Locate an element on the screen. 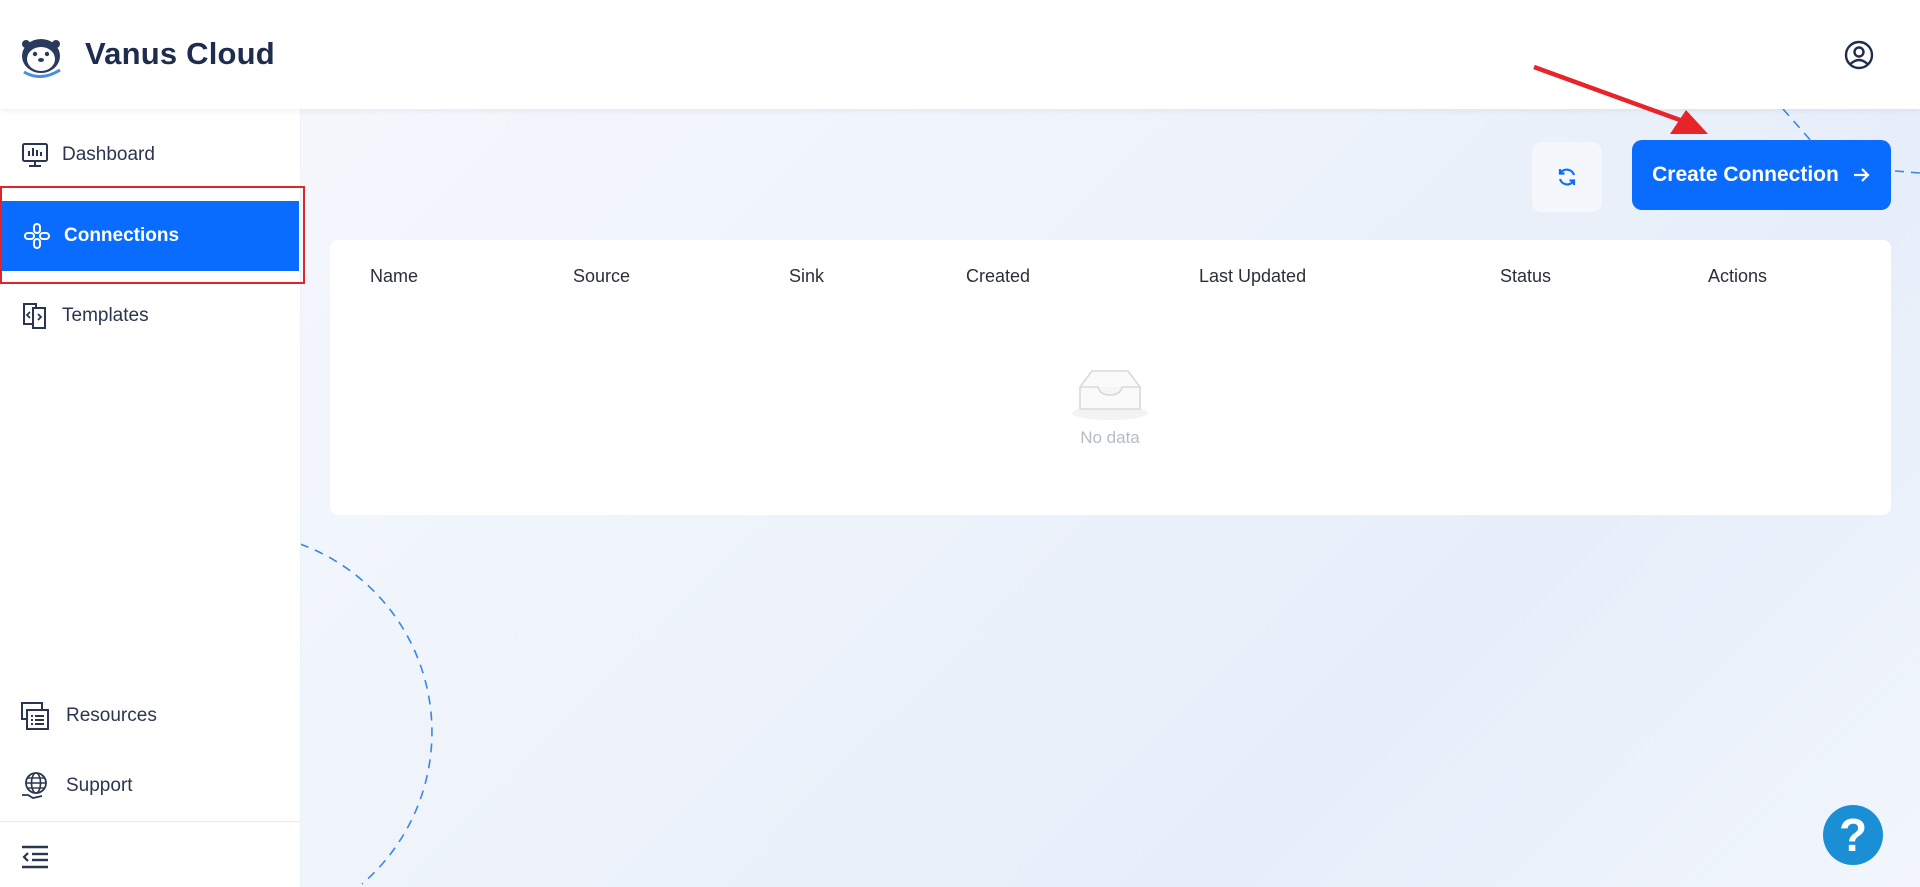  column-header-actions: Actions is located at coordinates (1737, 276).